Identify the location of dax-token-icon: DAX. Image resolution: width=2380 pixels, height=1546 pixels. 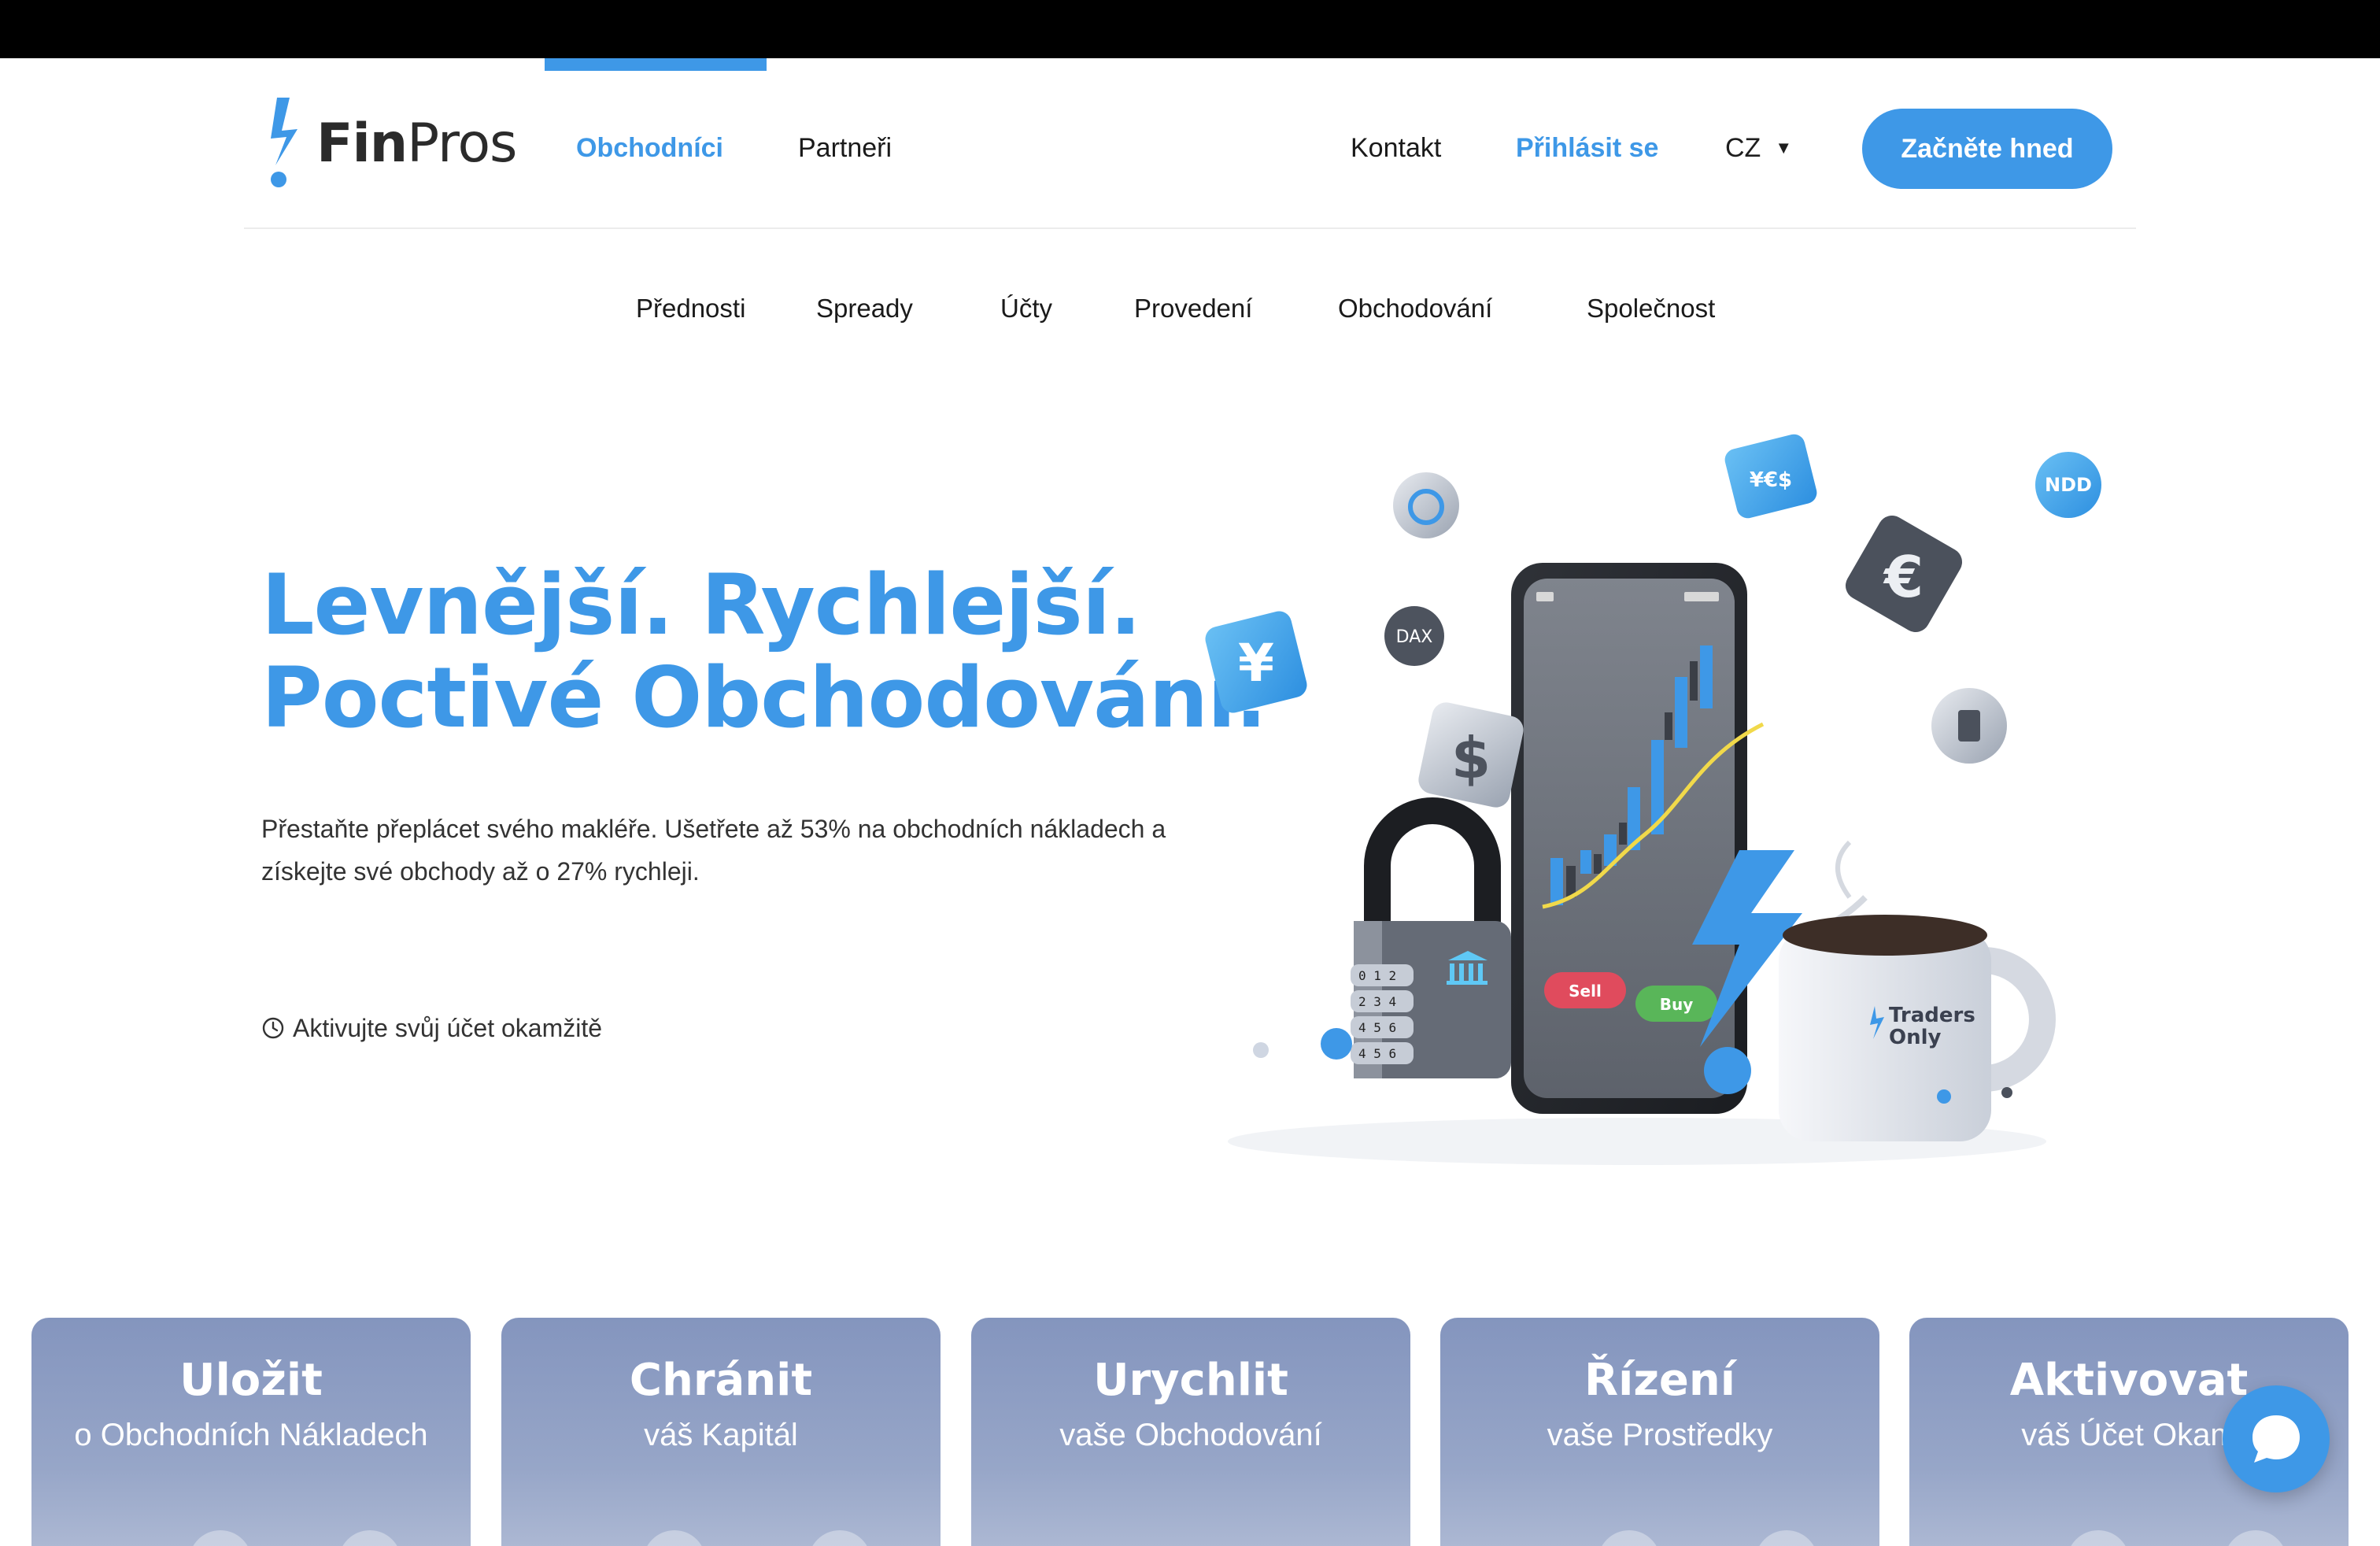
(1414, 636).